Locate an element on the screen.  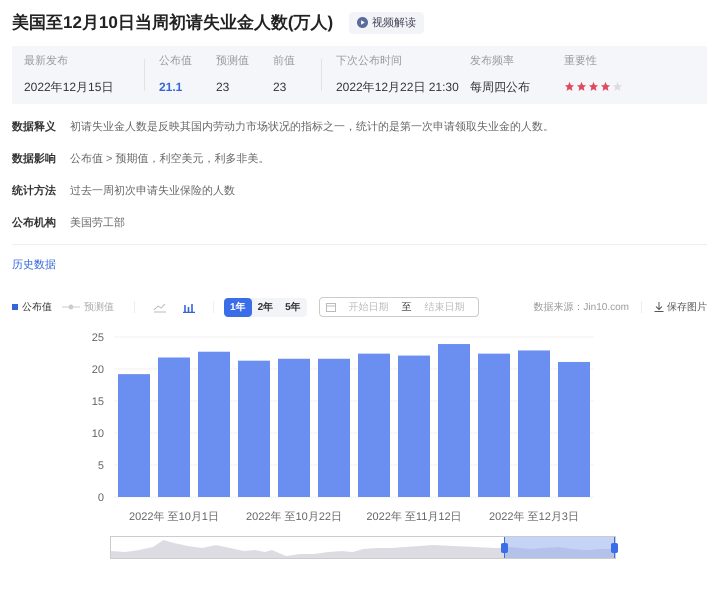
y-axis-label: 20 is located at coordinates (98, 370).